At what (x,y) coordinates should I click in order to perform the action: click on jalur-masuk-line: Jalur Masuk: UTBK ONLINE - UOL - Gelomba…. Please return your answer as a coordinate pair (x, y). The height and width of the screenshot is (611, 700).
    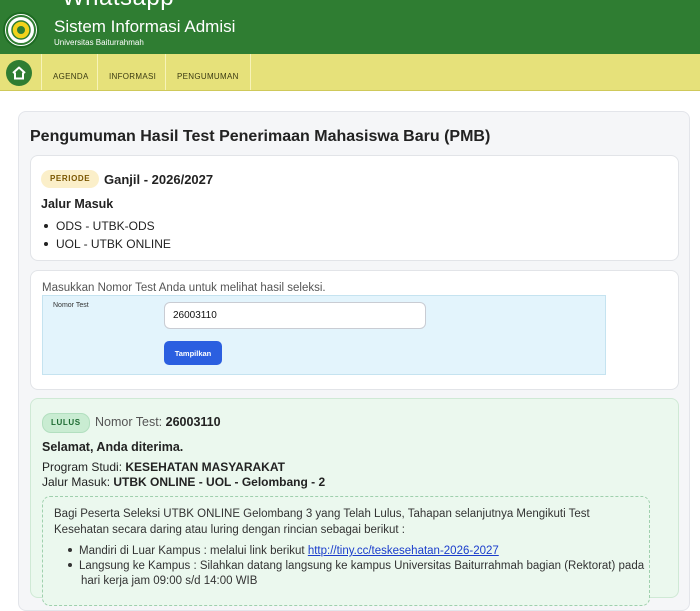
    Looking at the image, I should click on (183, 482).